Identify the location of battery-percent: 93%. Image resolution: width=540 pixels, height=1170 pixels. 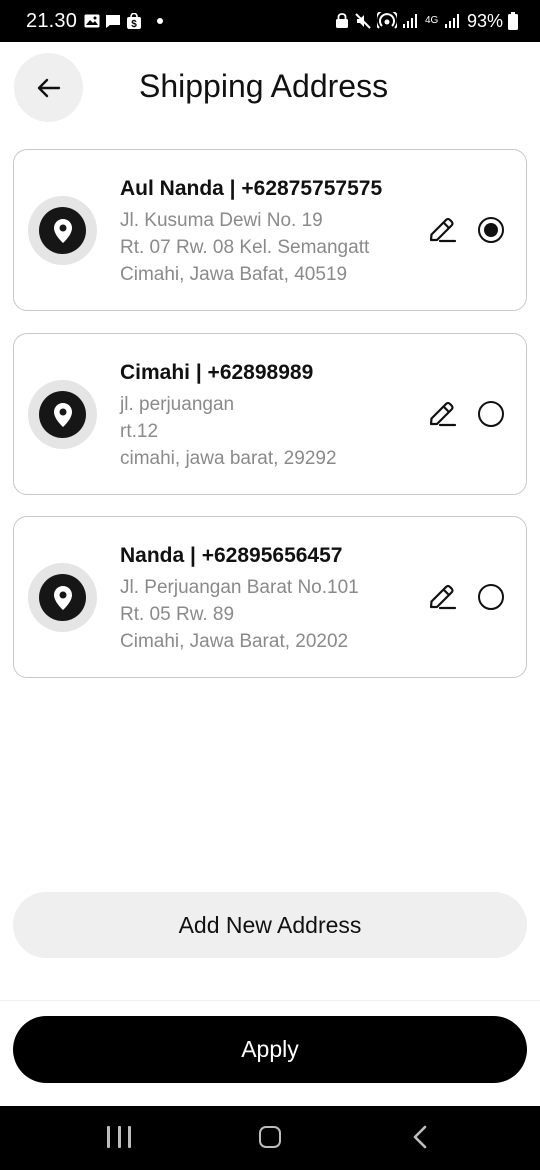
(484, 20).